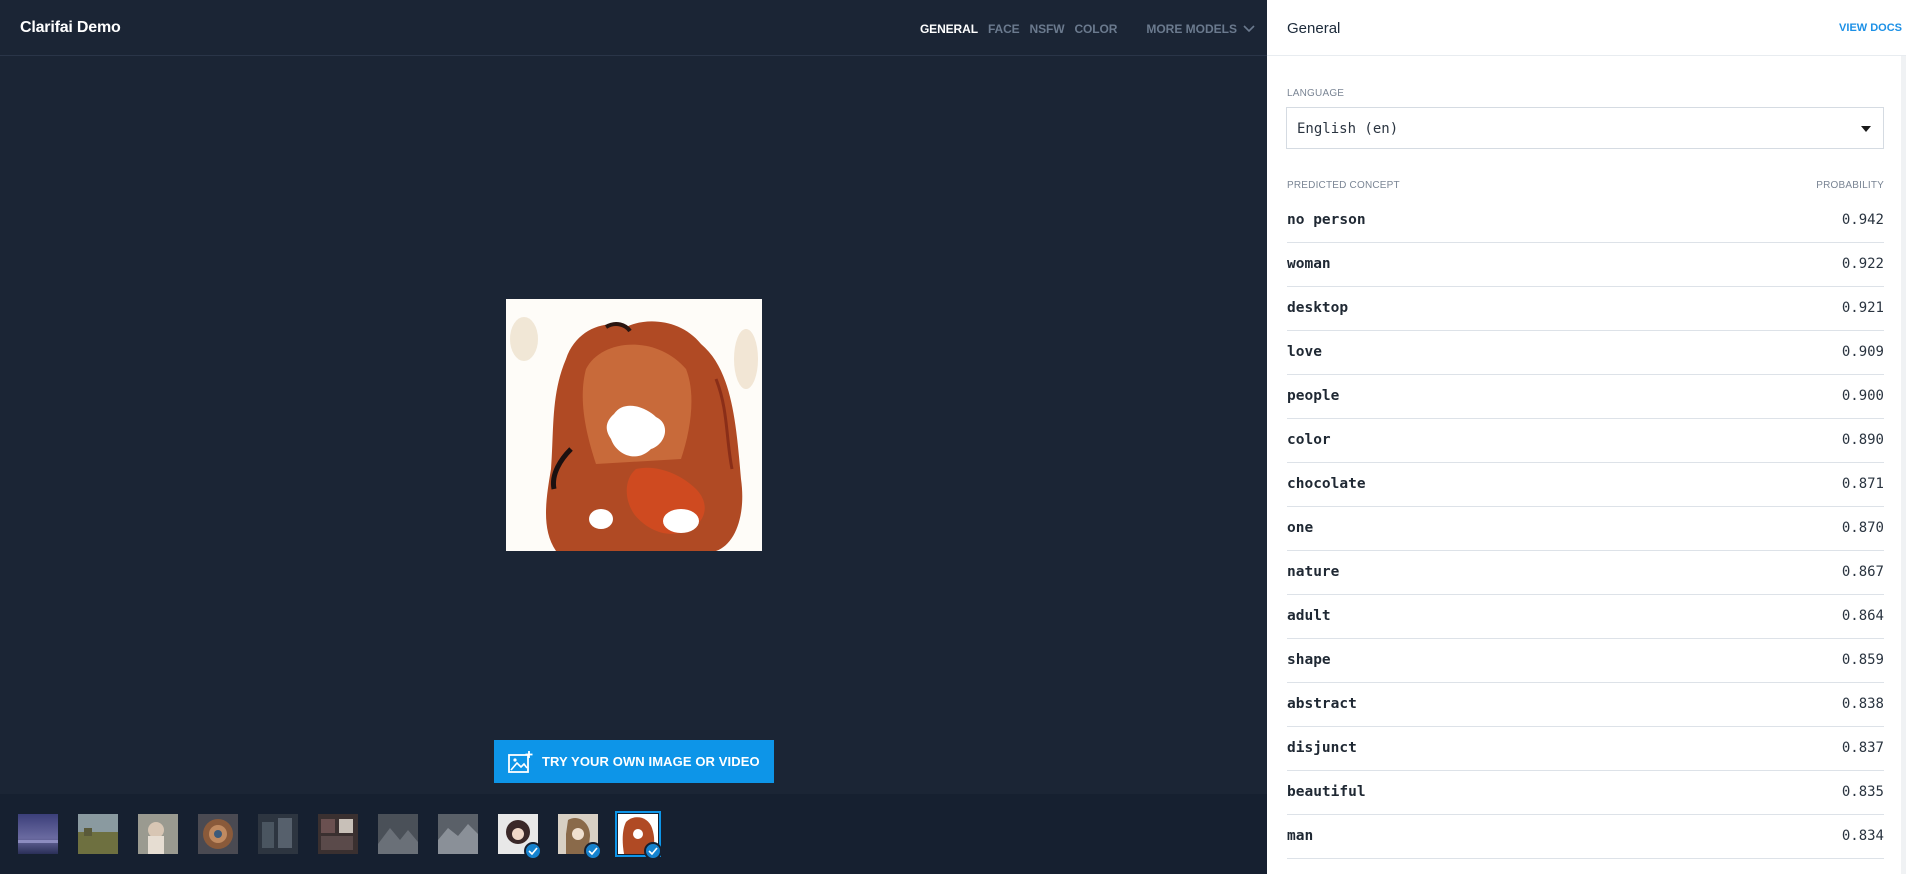 The height and width of the screenshot is (874, 1906). I want to click on concept-probability: 0.859, so click(1862, 660).